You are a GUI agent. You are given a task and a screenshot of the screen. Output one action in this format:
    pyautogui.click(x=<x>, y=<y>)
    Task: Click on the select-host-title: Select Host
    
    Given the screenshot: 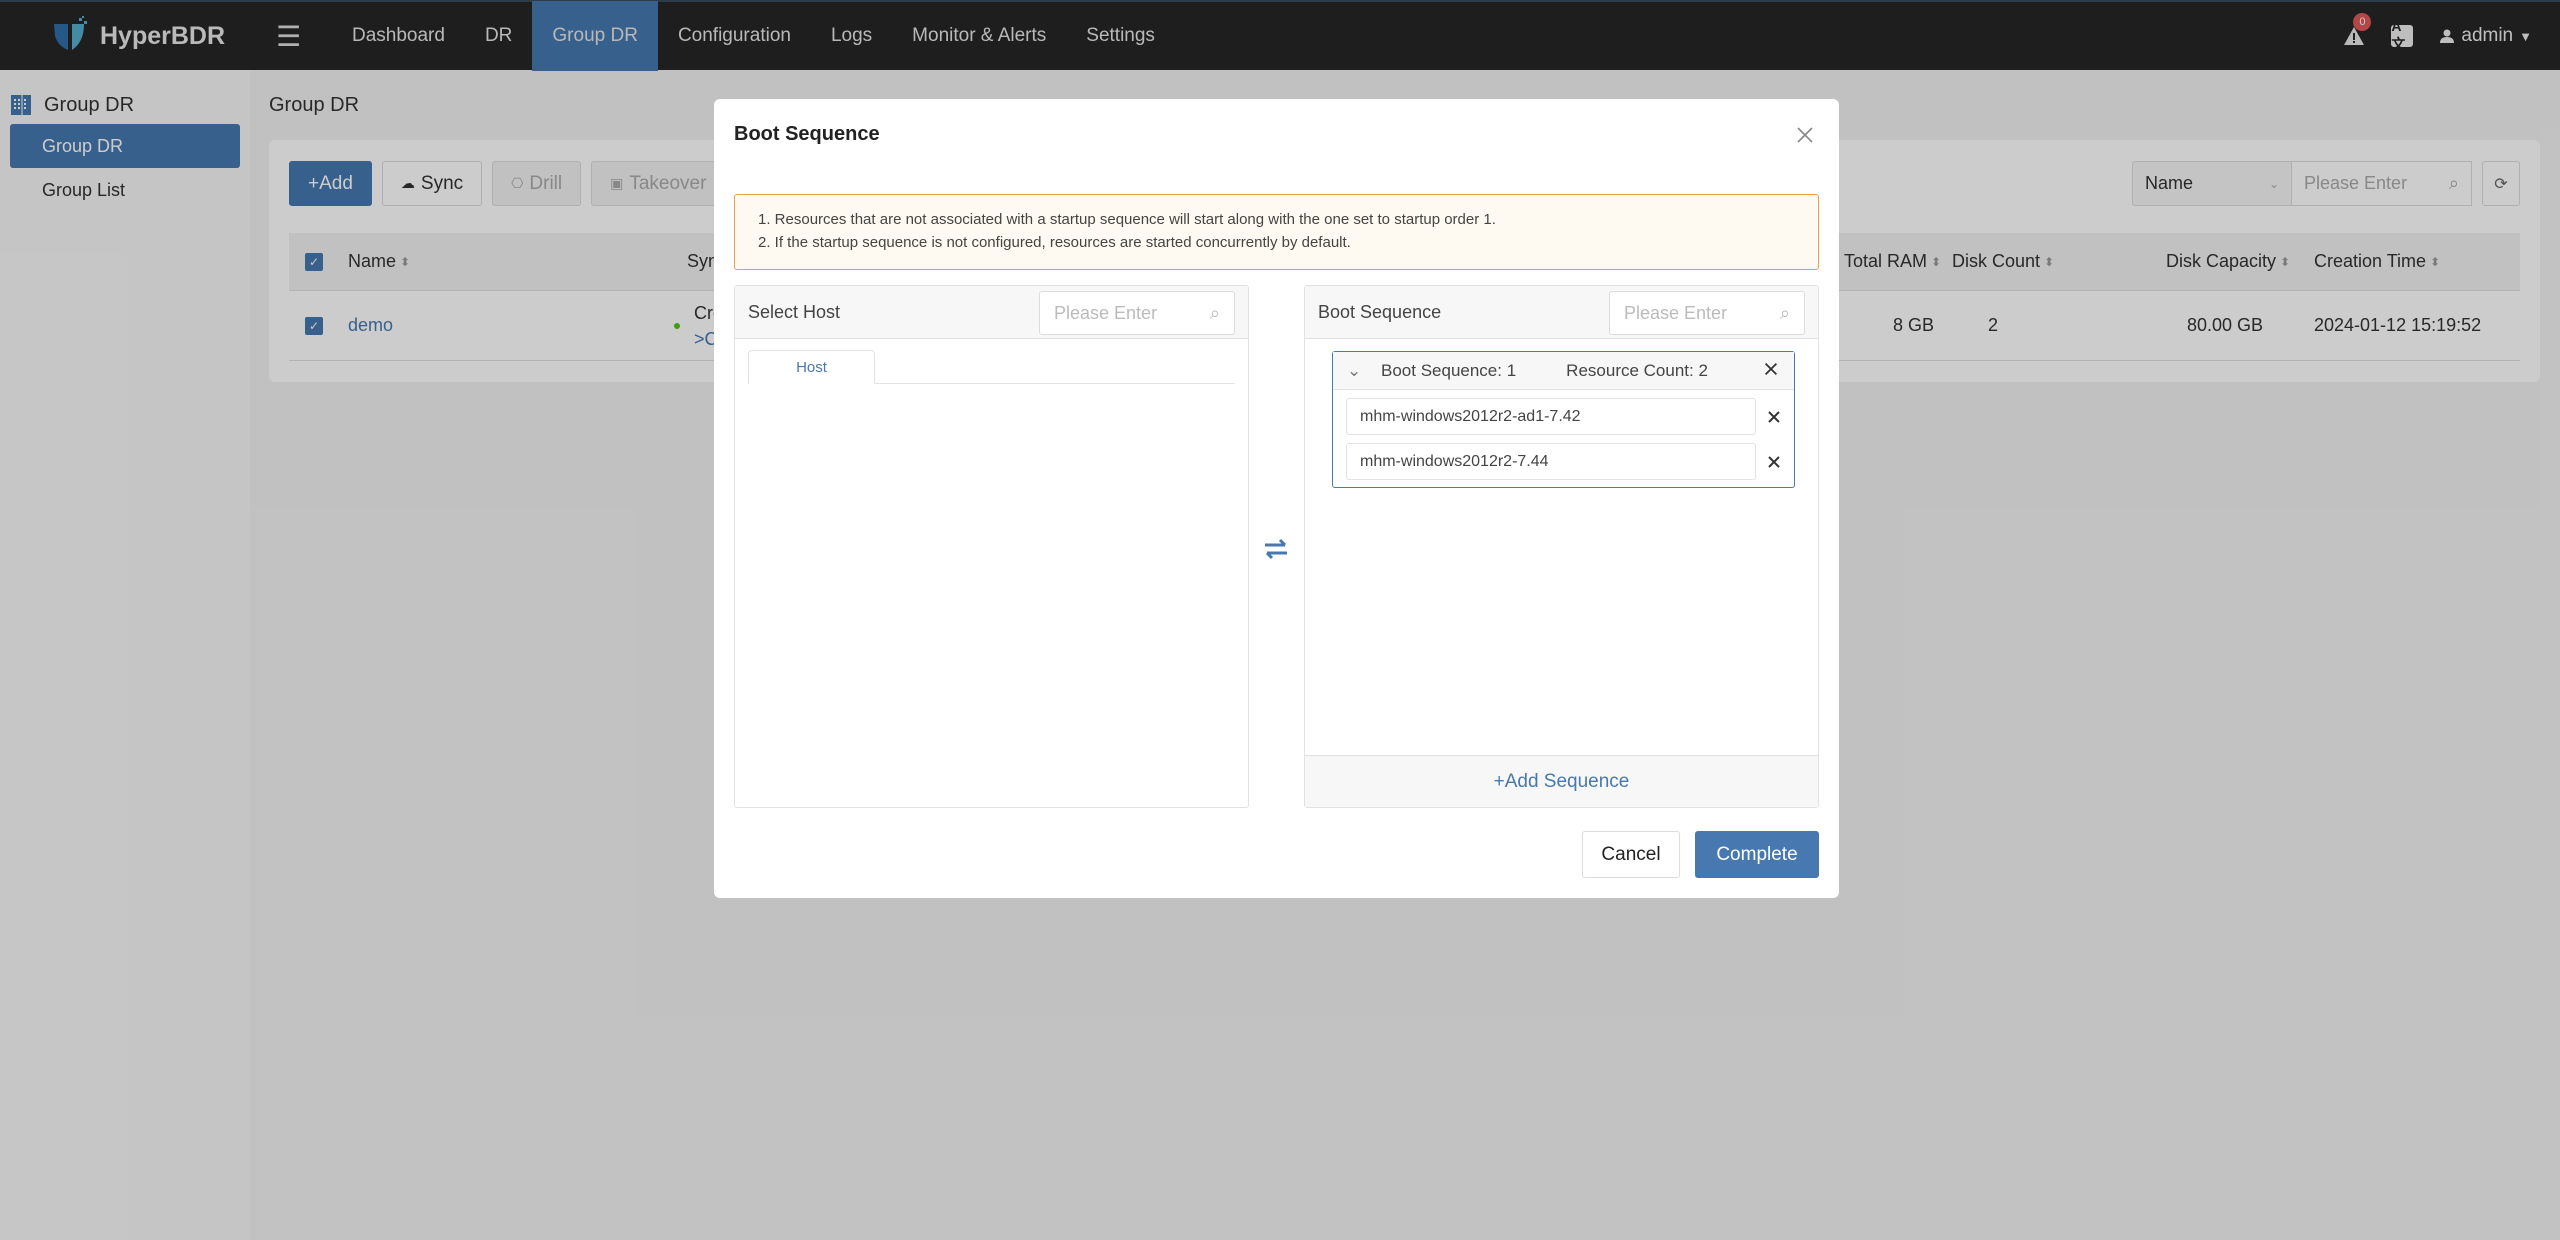 What is the action you would take?
    pyautogui.click(x=794, y=311)
    